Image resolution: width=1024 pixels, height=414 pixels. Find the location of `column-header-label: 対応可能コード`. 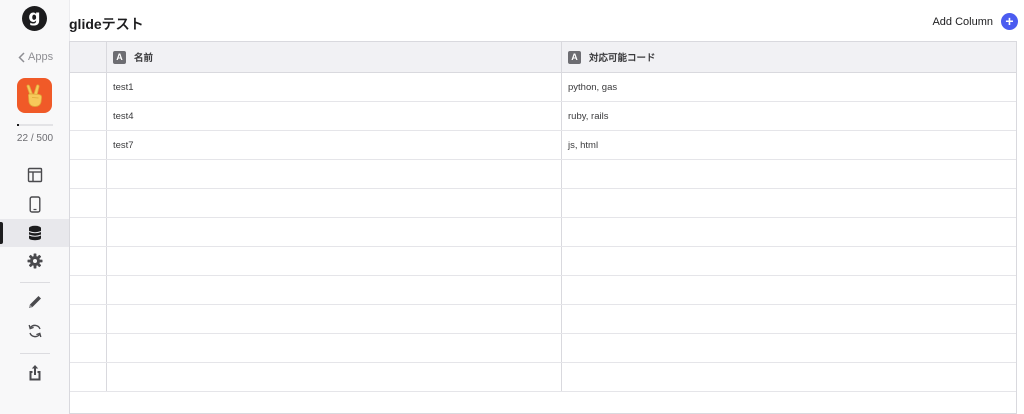

column-header-label: 対応可能コード is located at coordinates (622, 58).